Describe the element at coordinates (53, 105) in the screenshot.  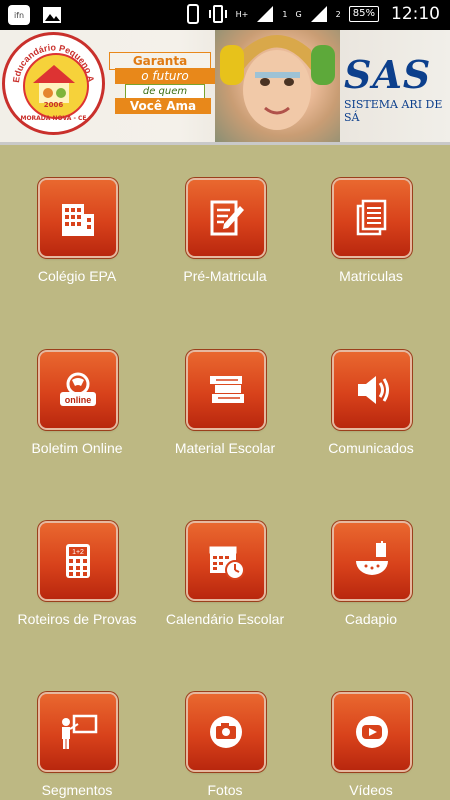
I see `logo-year: 2006` at that location.